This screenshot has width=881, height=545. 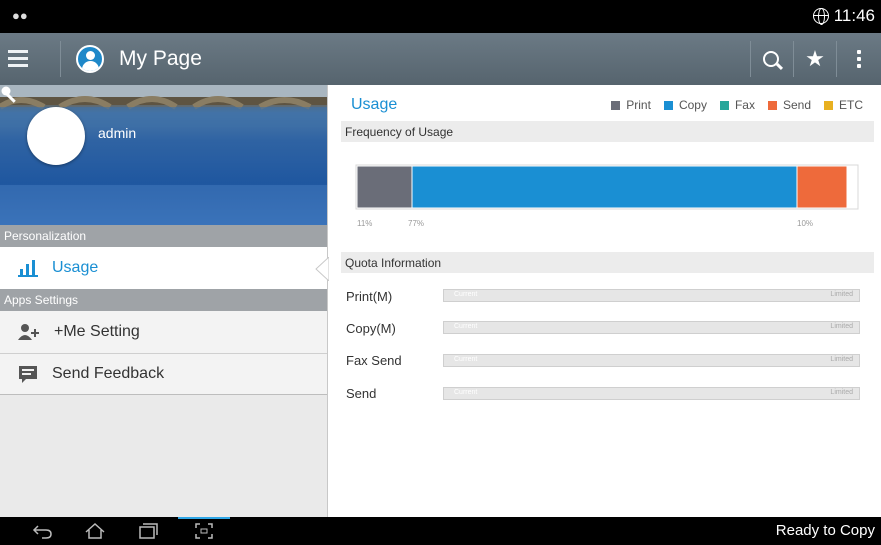 I want to click on legend-item-send: Send, so click(x=789, y=105).